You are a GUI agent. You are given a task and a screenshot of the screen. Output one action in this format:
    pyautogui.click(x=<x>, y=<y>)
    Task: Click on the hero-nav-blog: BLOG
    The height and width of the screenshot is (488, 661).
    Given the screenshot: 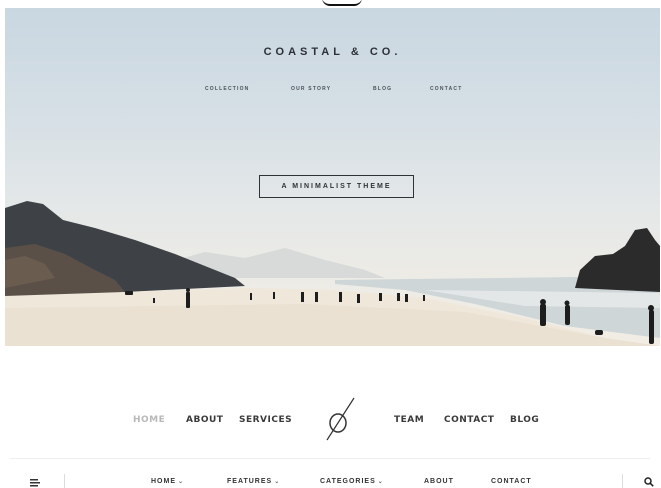 What is the action you would take?
    pyautogui.click(x=382, y=89)
    